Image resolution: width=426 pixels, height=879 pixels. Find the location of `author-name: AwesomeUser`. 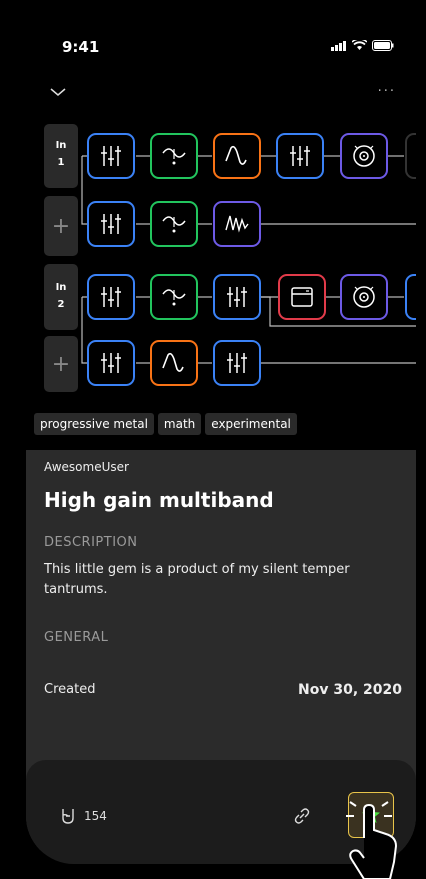

author-name: AwesomeUser is located at coordinates (86, 467).